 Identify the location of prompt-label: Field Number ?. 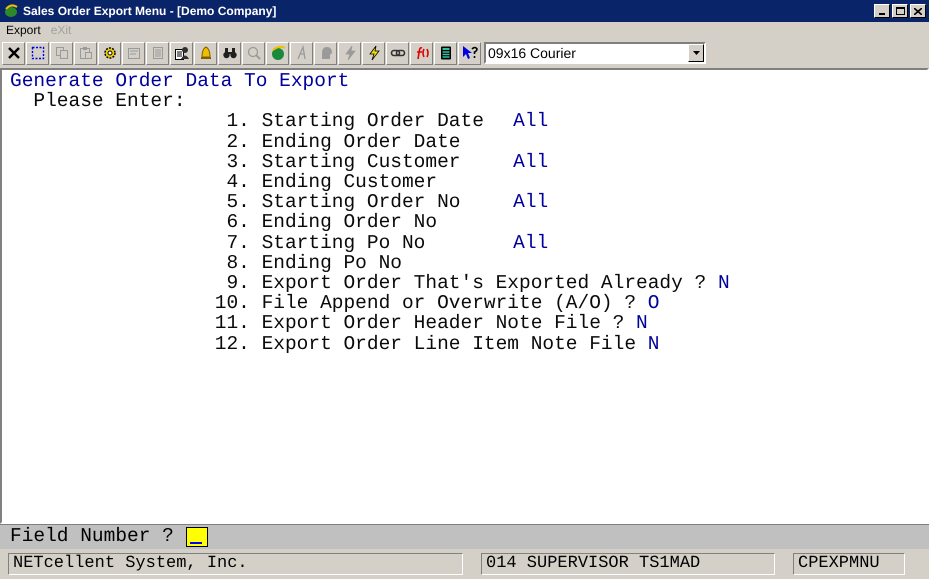
(92, 537).